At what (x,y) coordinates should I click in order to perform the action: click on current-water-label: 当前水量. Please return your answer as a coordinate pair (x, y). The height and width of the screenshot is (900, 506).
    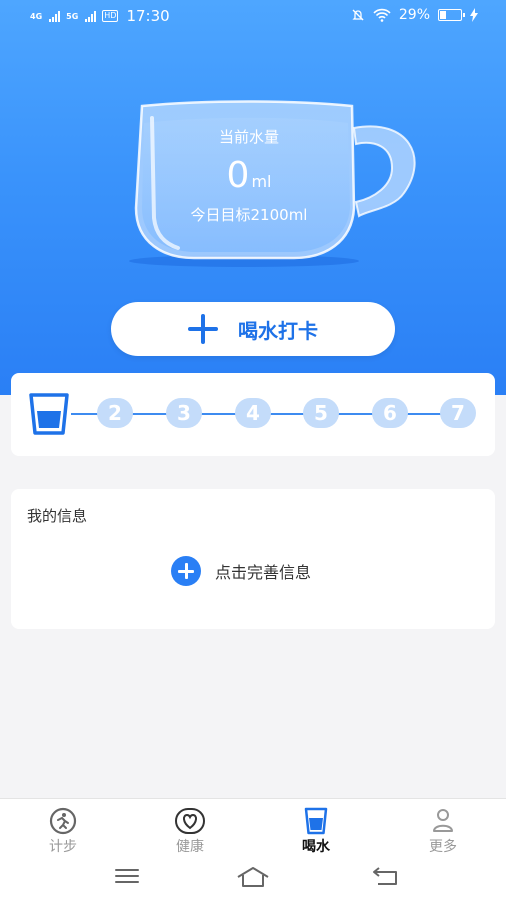
    Looking at the image, I should click on (248, 137).